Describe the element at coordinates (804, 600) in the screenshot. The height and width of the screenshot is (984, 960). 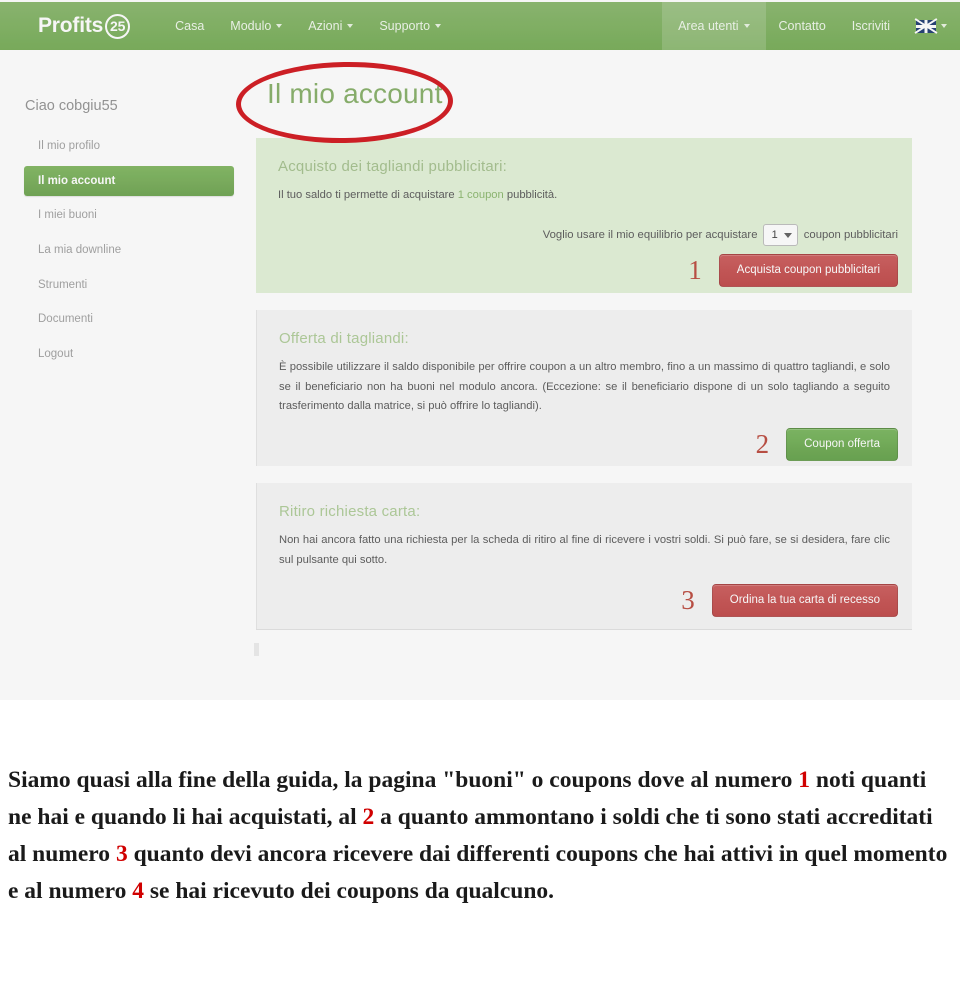
I see `ordina-carta-recesso-button: Ordina la tua carta di recesso` at that location.